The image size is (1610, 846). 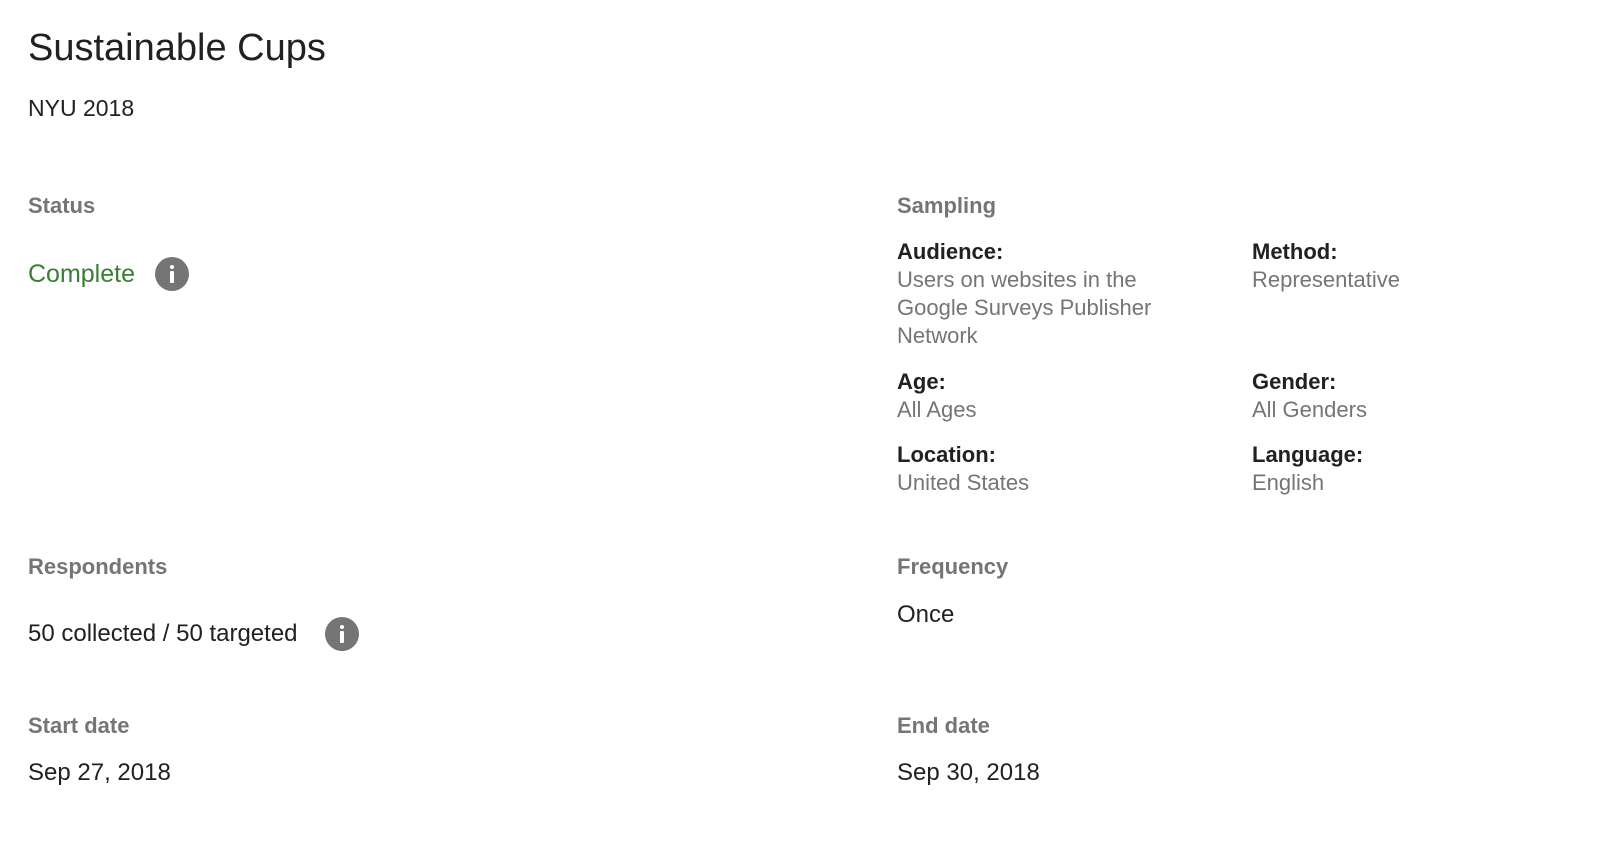 I want to click on audience-label: Audience:, so click(x=950, y=251).